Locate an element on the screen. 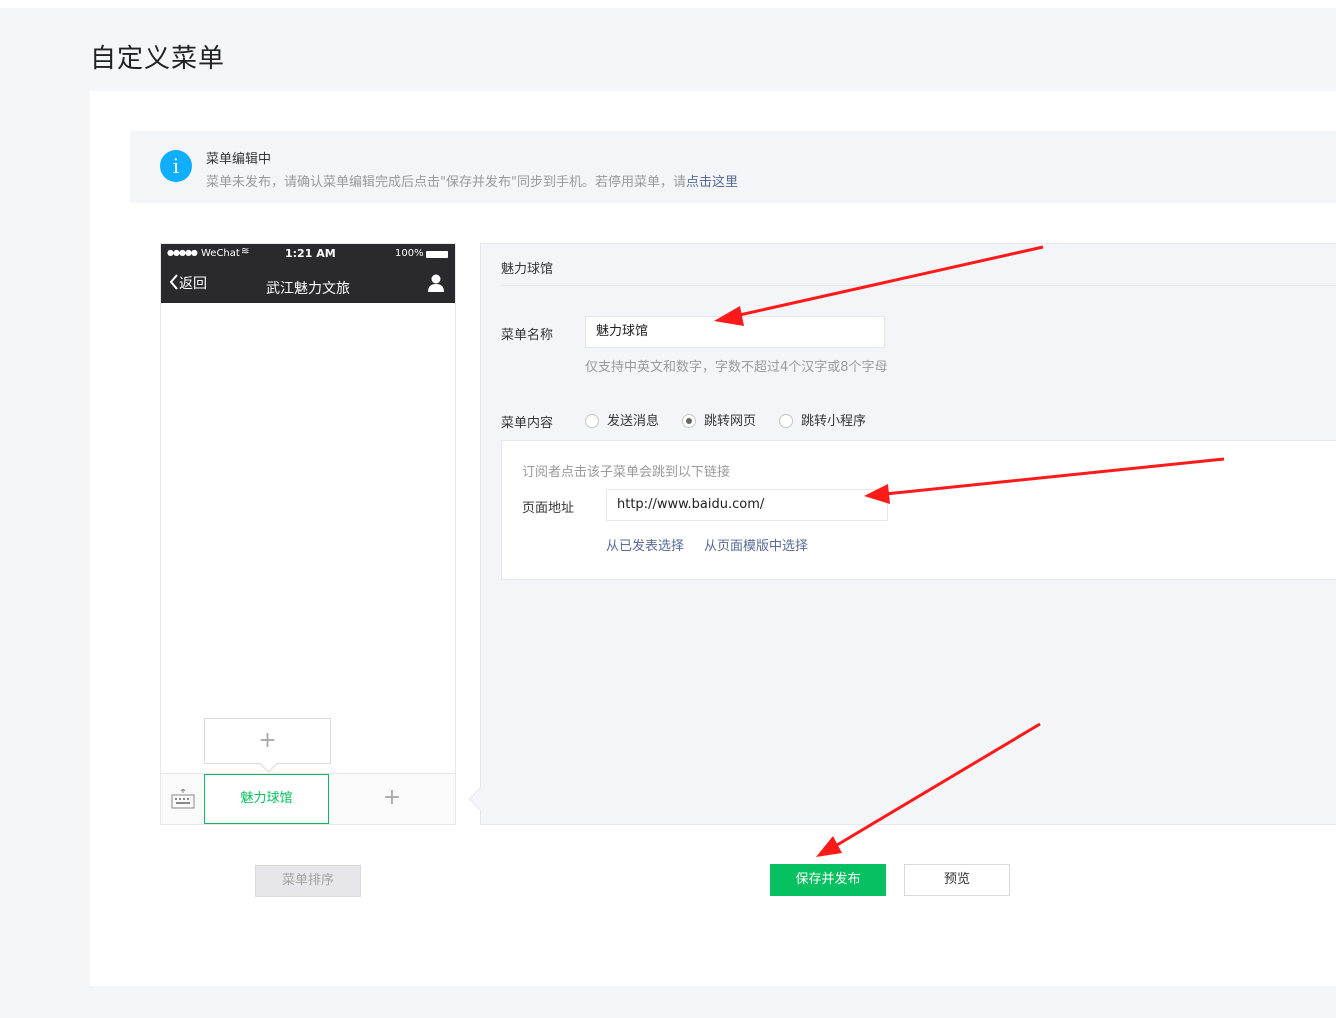 The image size is (1336, 1018). notice-description-text: 菜单未发布，请确认菜单编辑完成后点击"保存并发布"同步到手机。若停用菜单，请 is located at coordinates (446, 182).